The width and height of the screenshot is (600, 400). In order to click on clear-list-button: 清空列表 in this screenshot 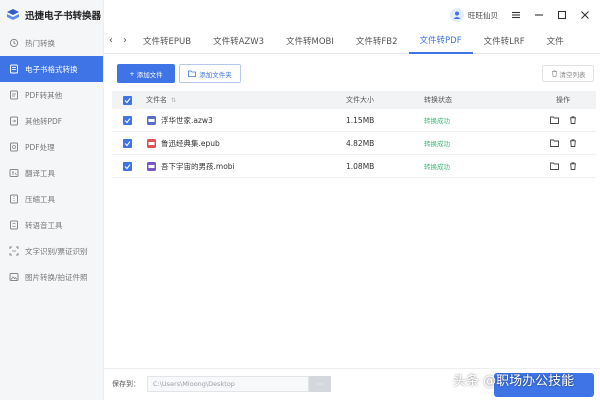, I will do `click(568, 73)`.